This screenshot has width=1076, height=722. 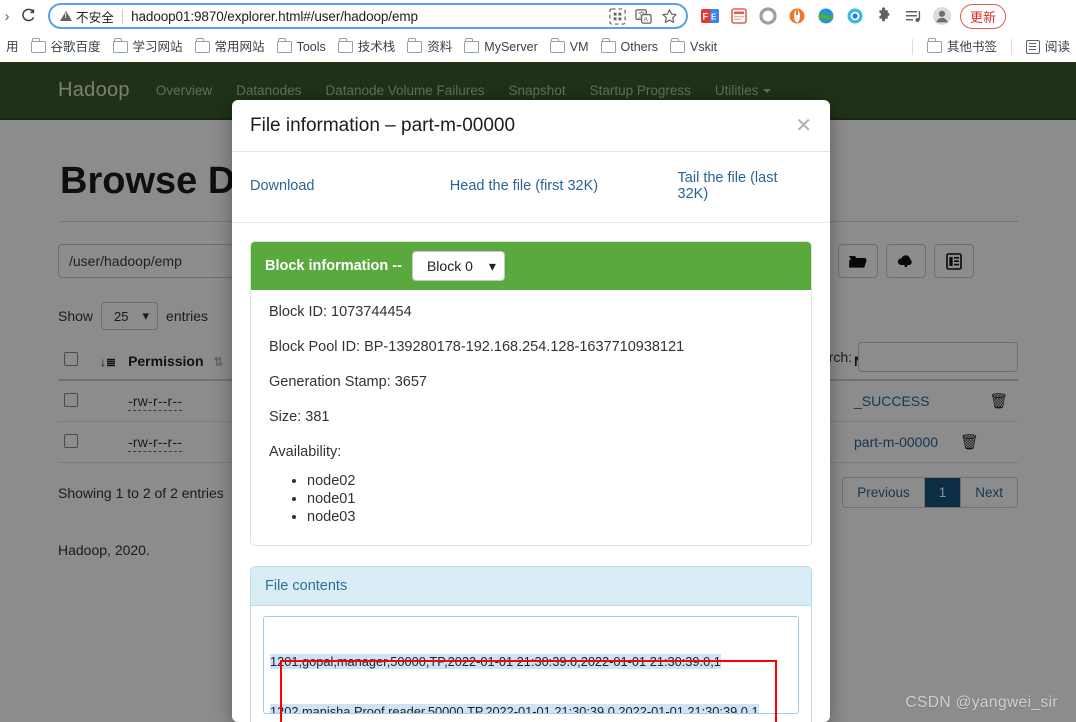 I want to click on bookmark-item-others: Others, so click(x=630, y=47).